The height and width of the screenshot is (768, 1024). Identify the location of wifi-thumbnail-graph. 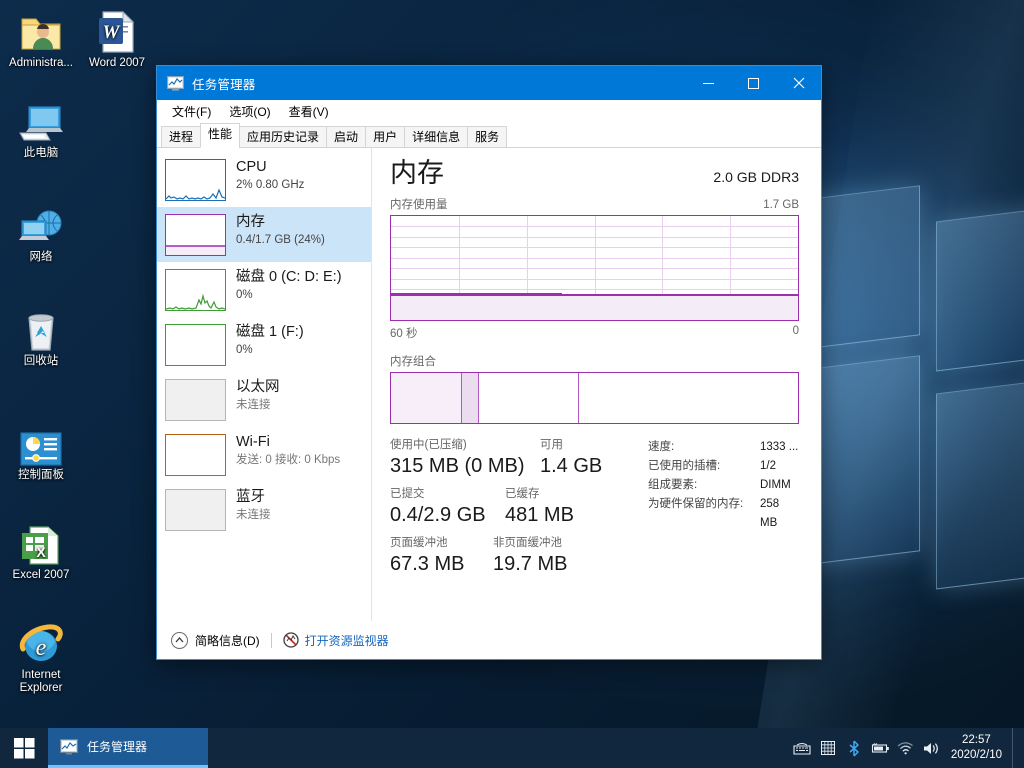
(195, 455).